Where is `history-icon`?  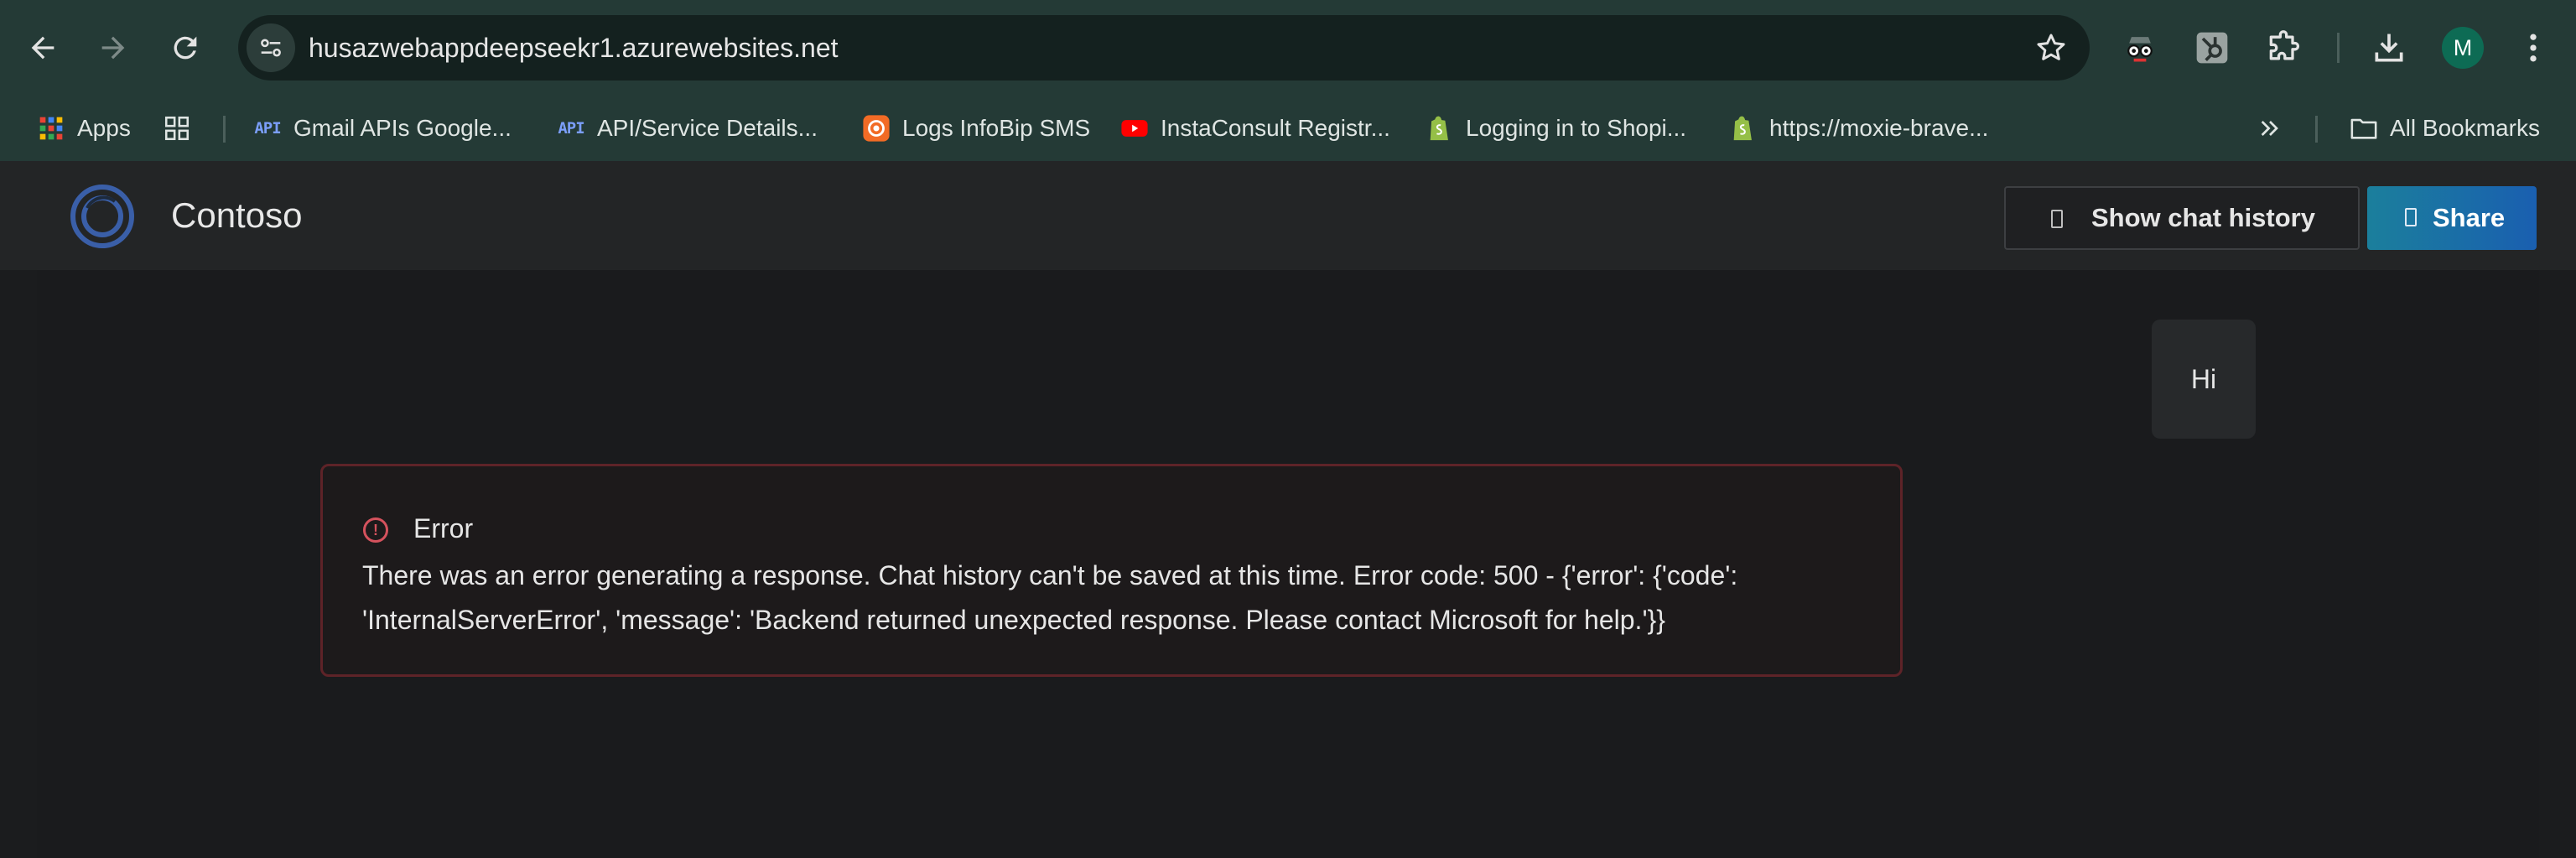 history-icon is located at coordinates (2057, 219).